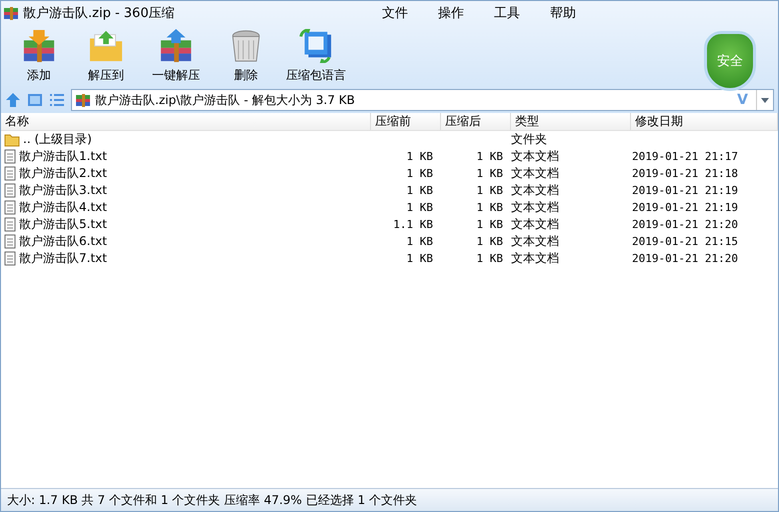 This screenshot has width=779, height=512. I want to click on up-arrow-icon, so click(13, 100).